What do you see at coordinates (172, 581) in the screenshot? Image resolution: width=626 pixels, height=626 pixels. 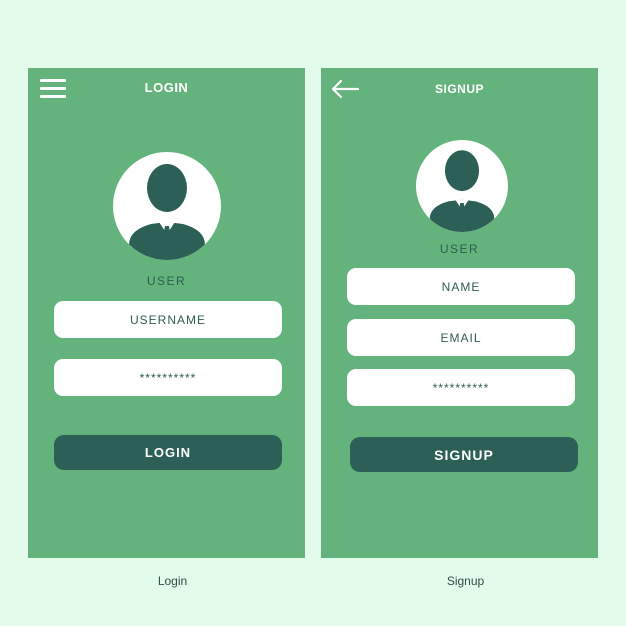 I see `login-caption: Login` at bounding box center [172, 581].